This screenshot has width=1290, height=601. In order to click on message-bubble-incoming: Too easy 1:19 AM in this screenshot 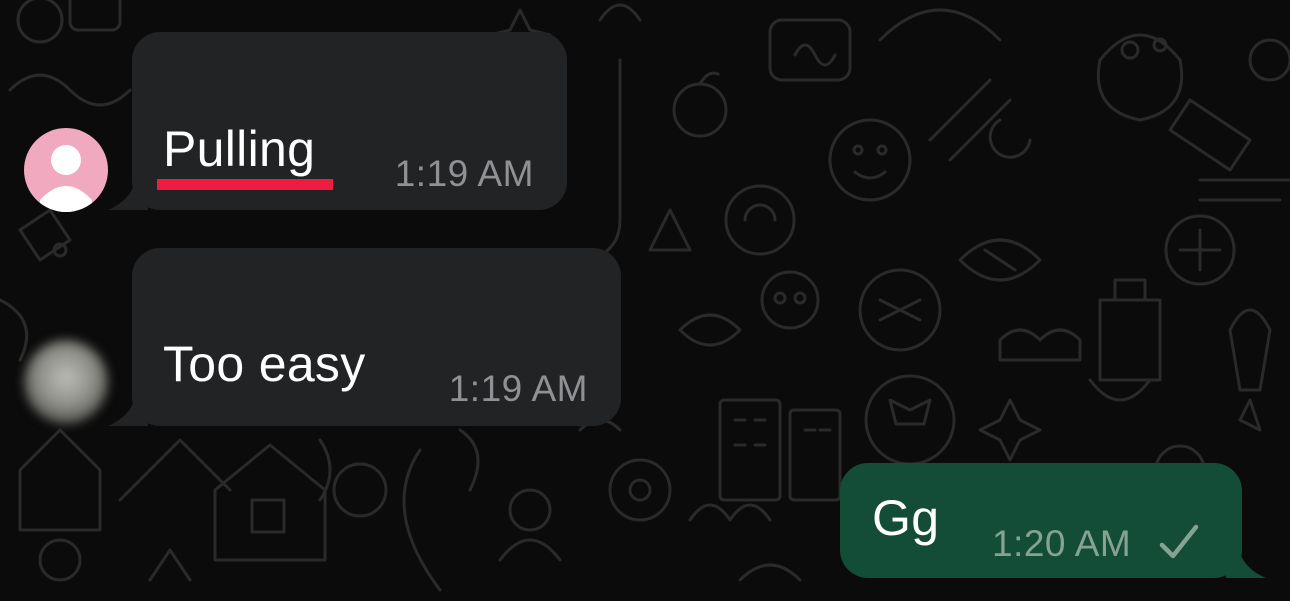, I will do `click(364, 337)`.